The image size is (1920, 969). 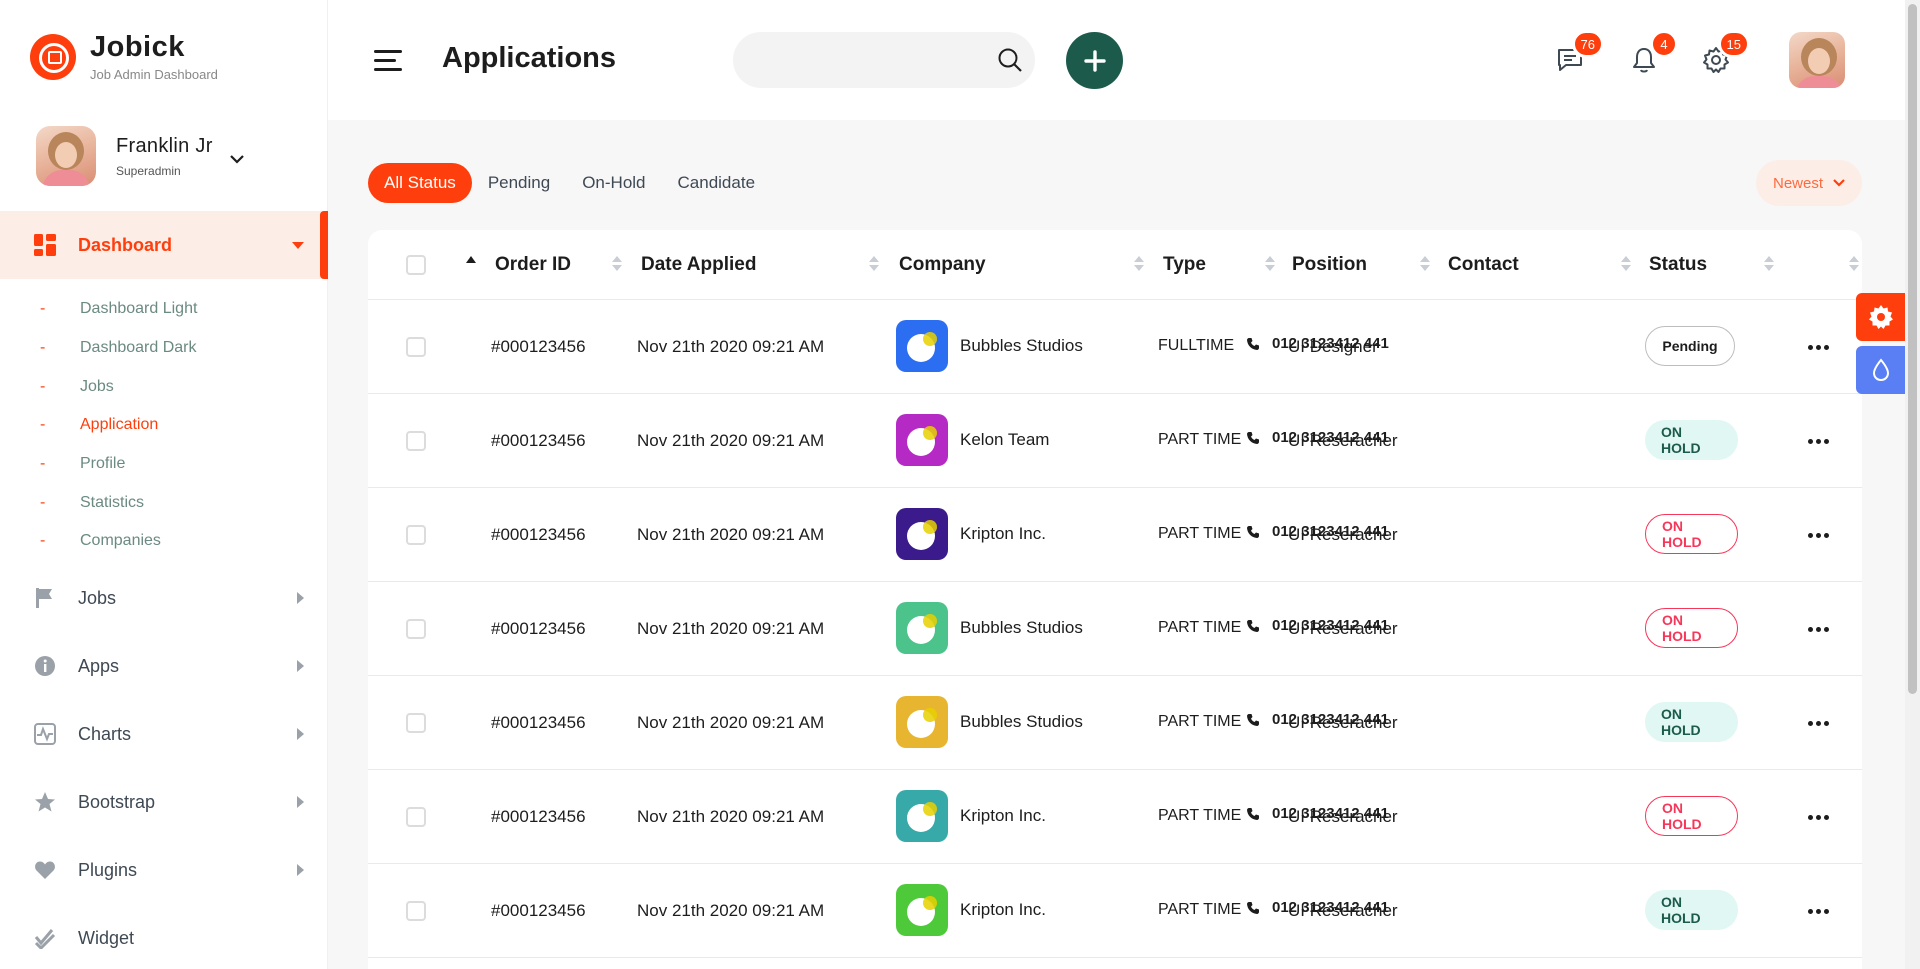 I want to click on column-header-contact: Contact, so click(x=1483, y=265).